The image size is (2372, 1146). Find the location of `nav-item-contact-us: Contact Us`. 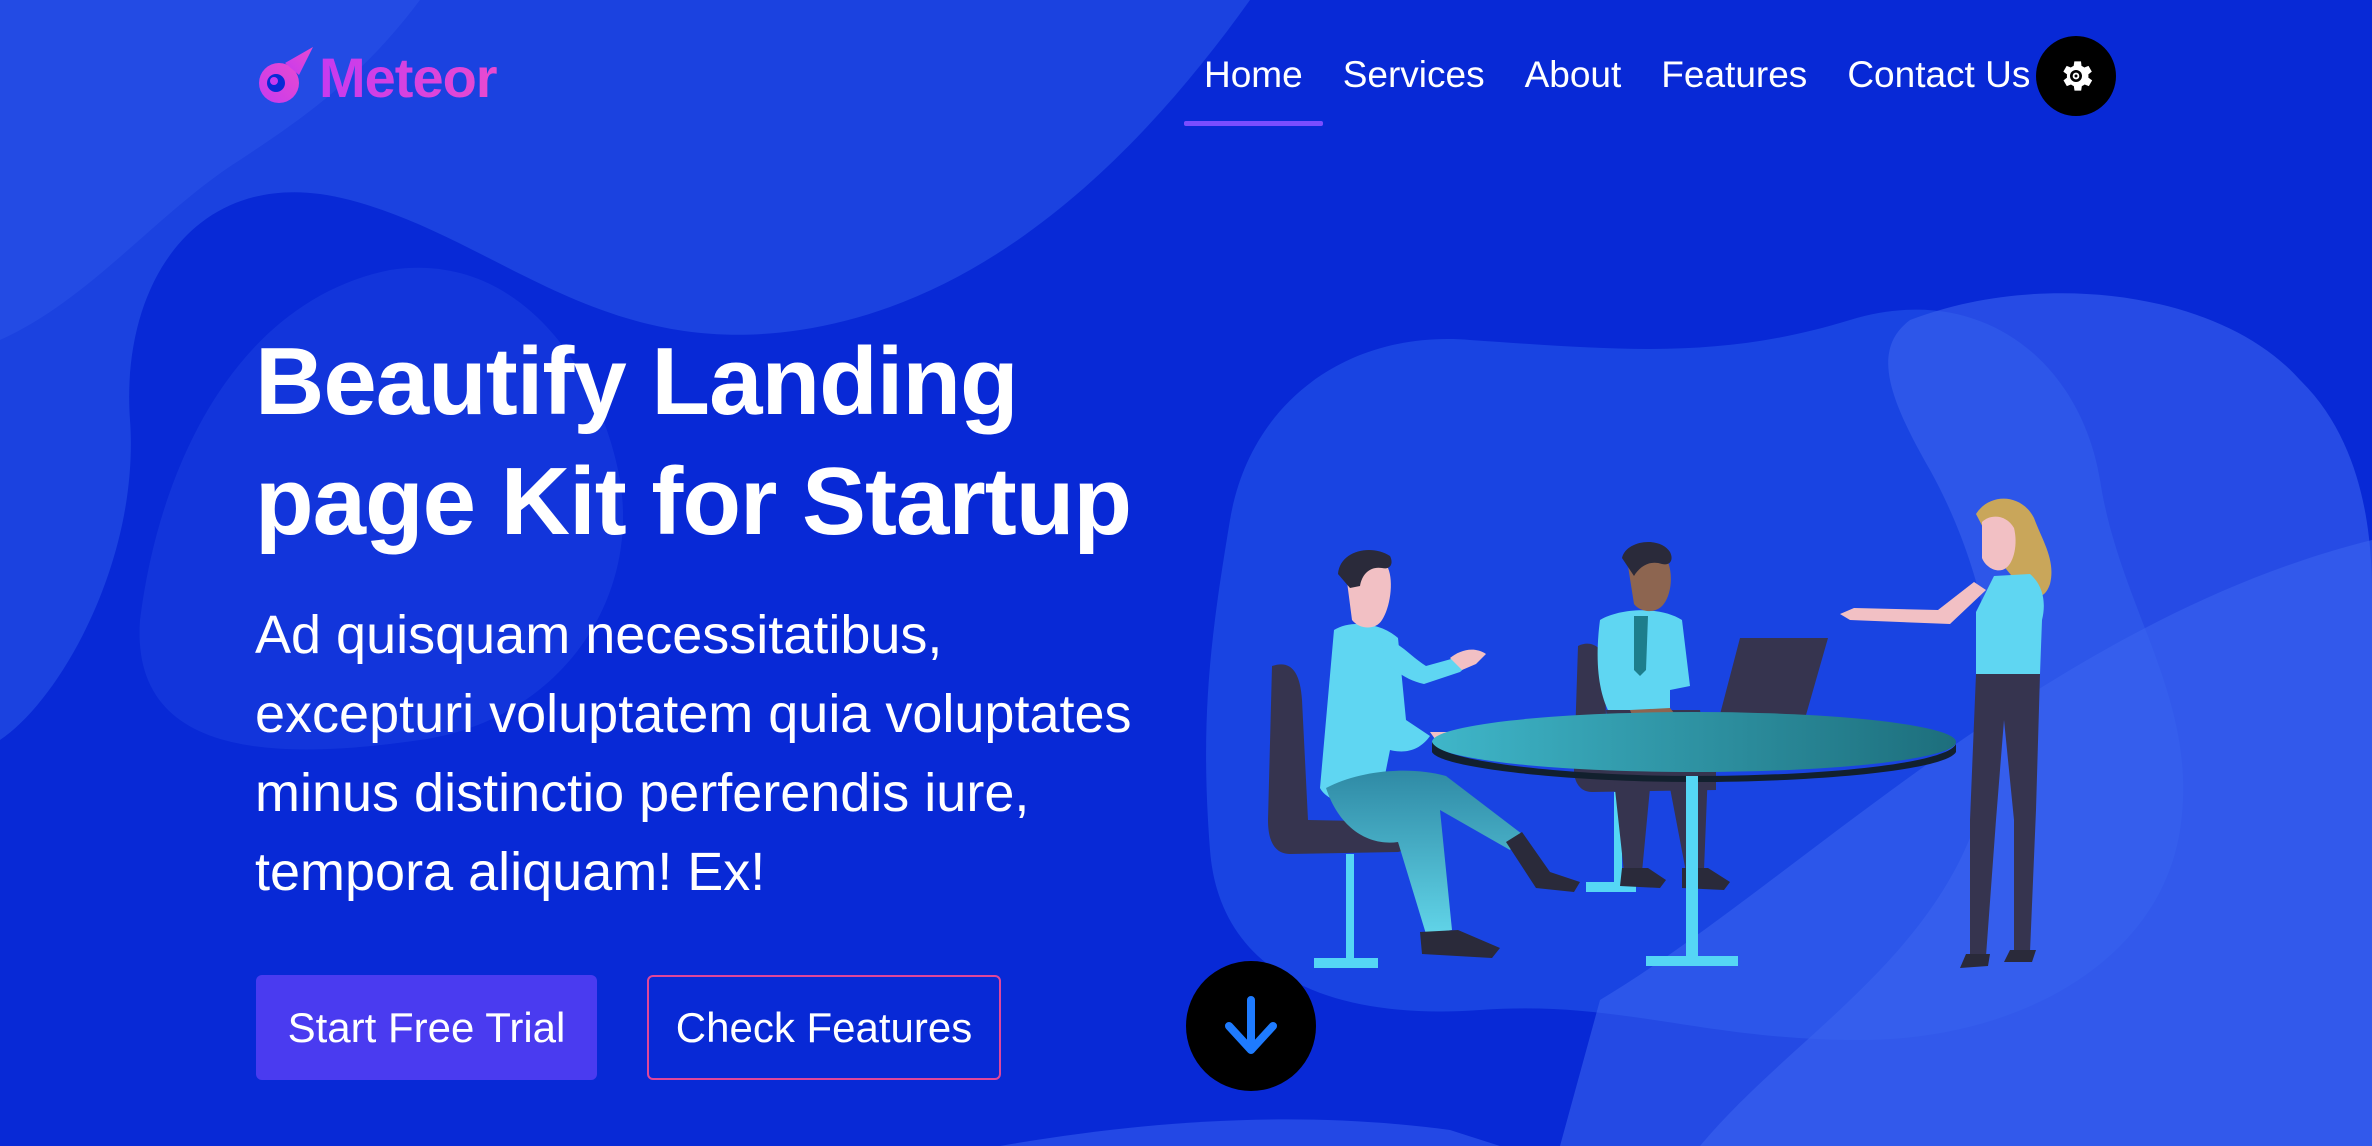

nav-item-contact-us: Contact Us is located at coordinates (1938, 75).